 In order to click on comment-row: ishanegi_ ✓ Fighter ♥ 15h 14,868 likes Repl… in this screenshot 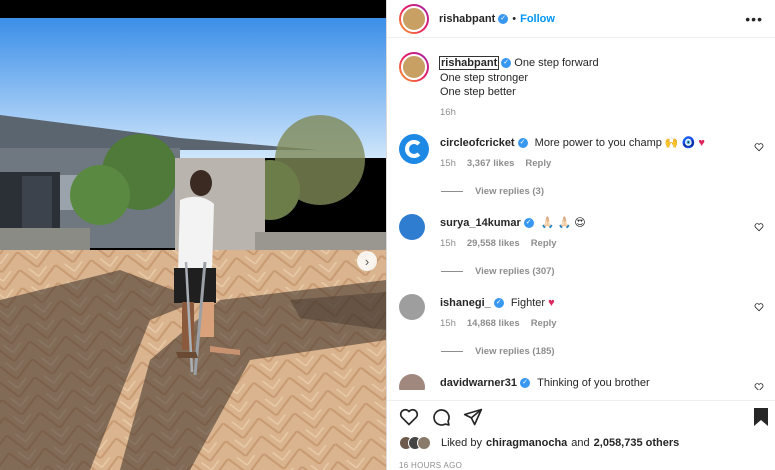, I will do `click(581, 312)`.